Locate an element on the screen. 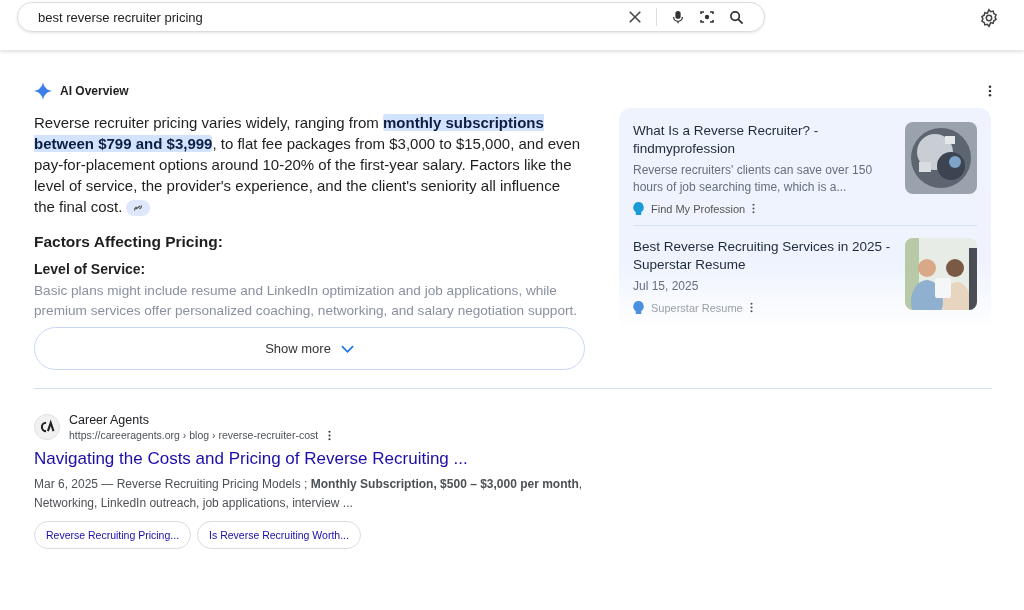 The width and height of the screenshot is (1024, 610). microphone-icon is located at coordinates (678, 17).